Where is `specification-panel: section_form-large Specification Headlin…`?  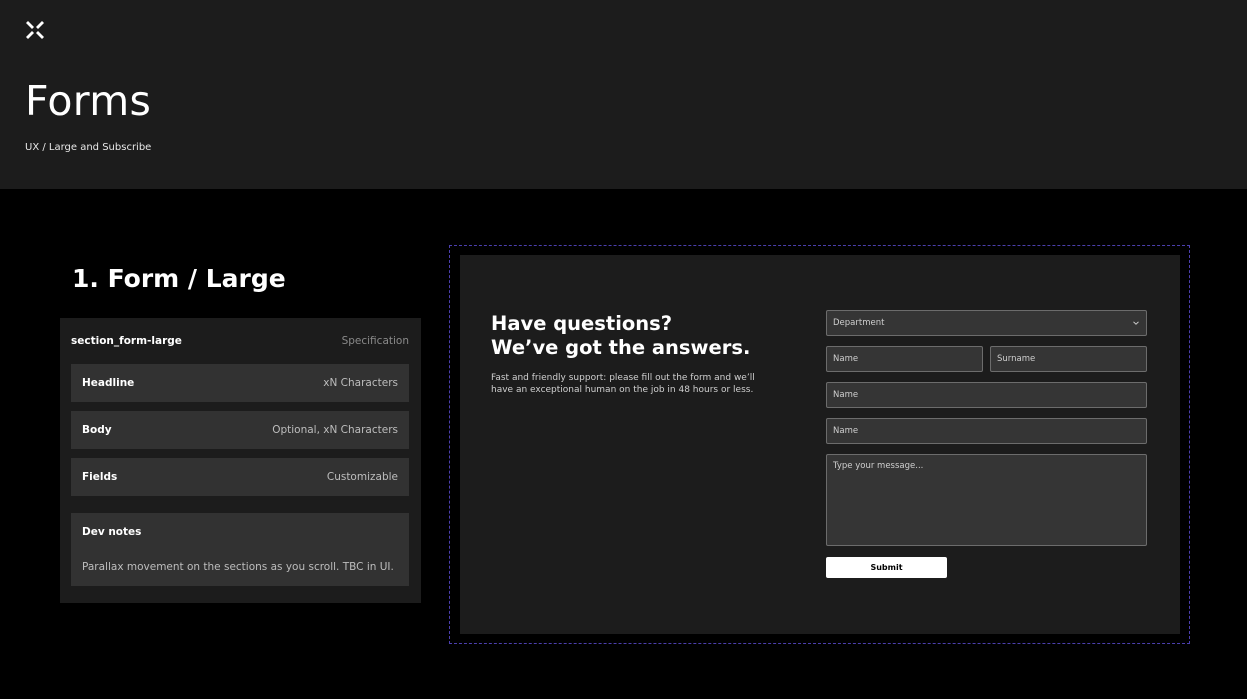
specification-panel: section_form-large Specification Headlin… is located at coordinates (240, 460).